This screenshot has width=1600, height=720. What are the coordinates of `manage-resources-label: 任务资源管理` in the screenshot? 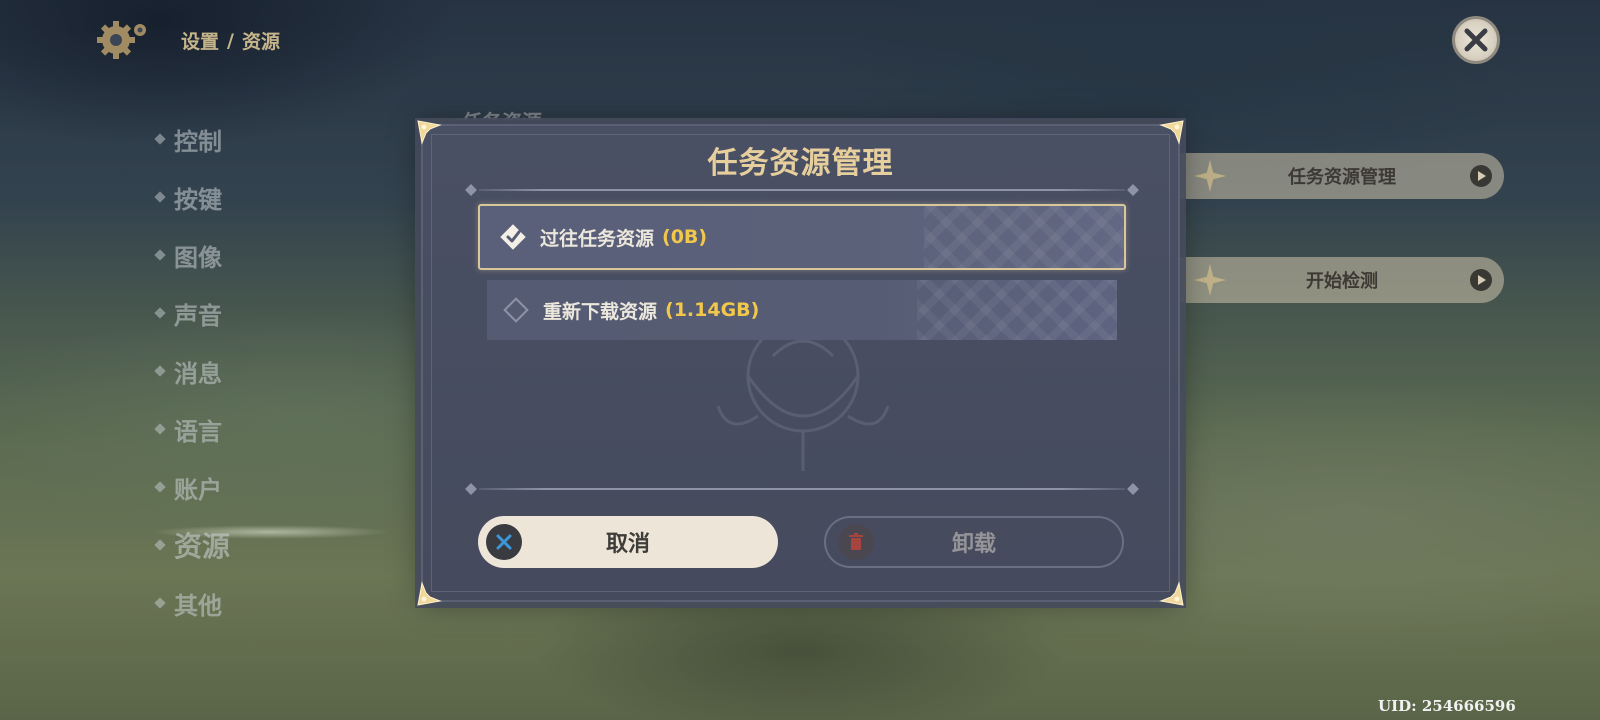 It's located at (1342, 177).